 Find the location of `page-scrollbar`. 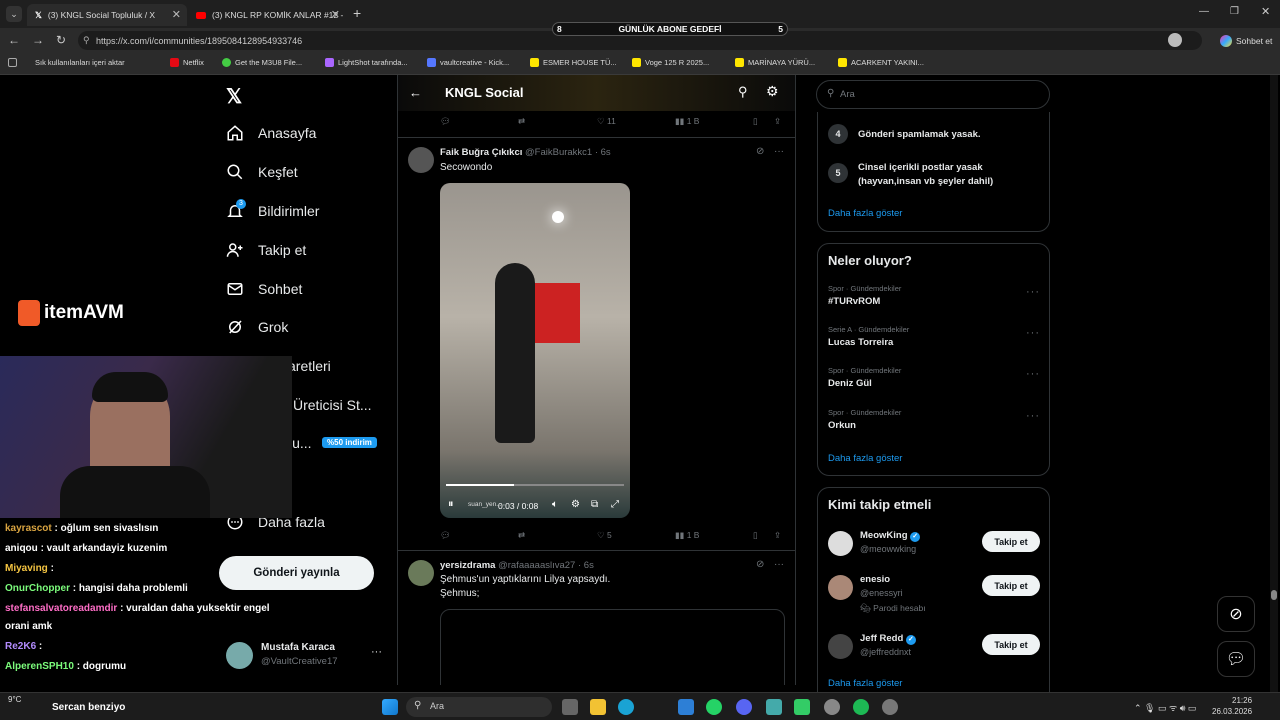

page-scrollbar is located at coordinates (1274, 383).